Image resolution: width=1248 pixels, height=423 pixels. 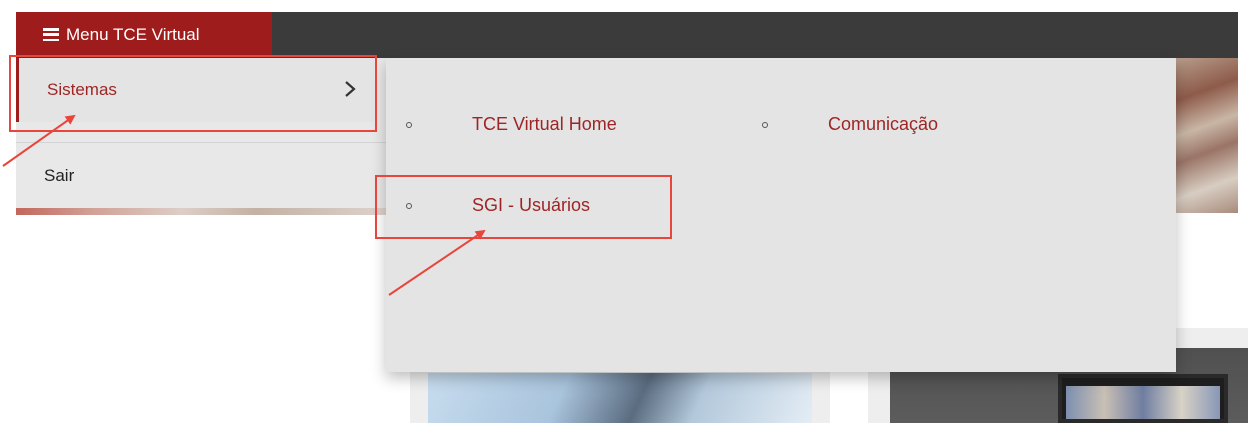 I want to click on background-building-image, so click(x=620, y=398).